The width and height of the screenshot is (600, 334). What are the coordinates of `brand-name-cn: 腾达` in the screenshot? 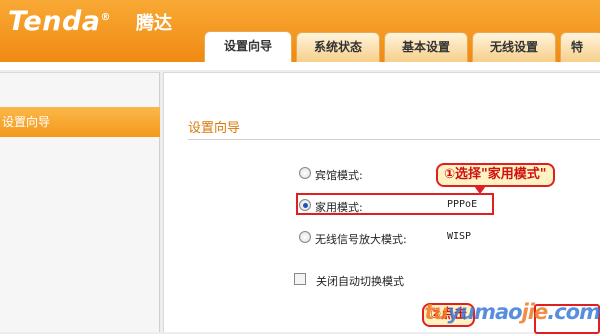 It's located at (154, 23).